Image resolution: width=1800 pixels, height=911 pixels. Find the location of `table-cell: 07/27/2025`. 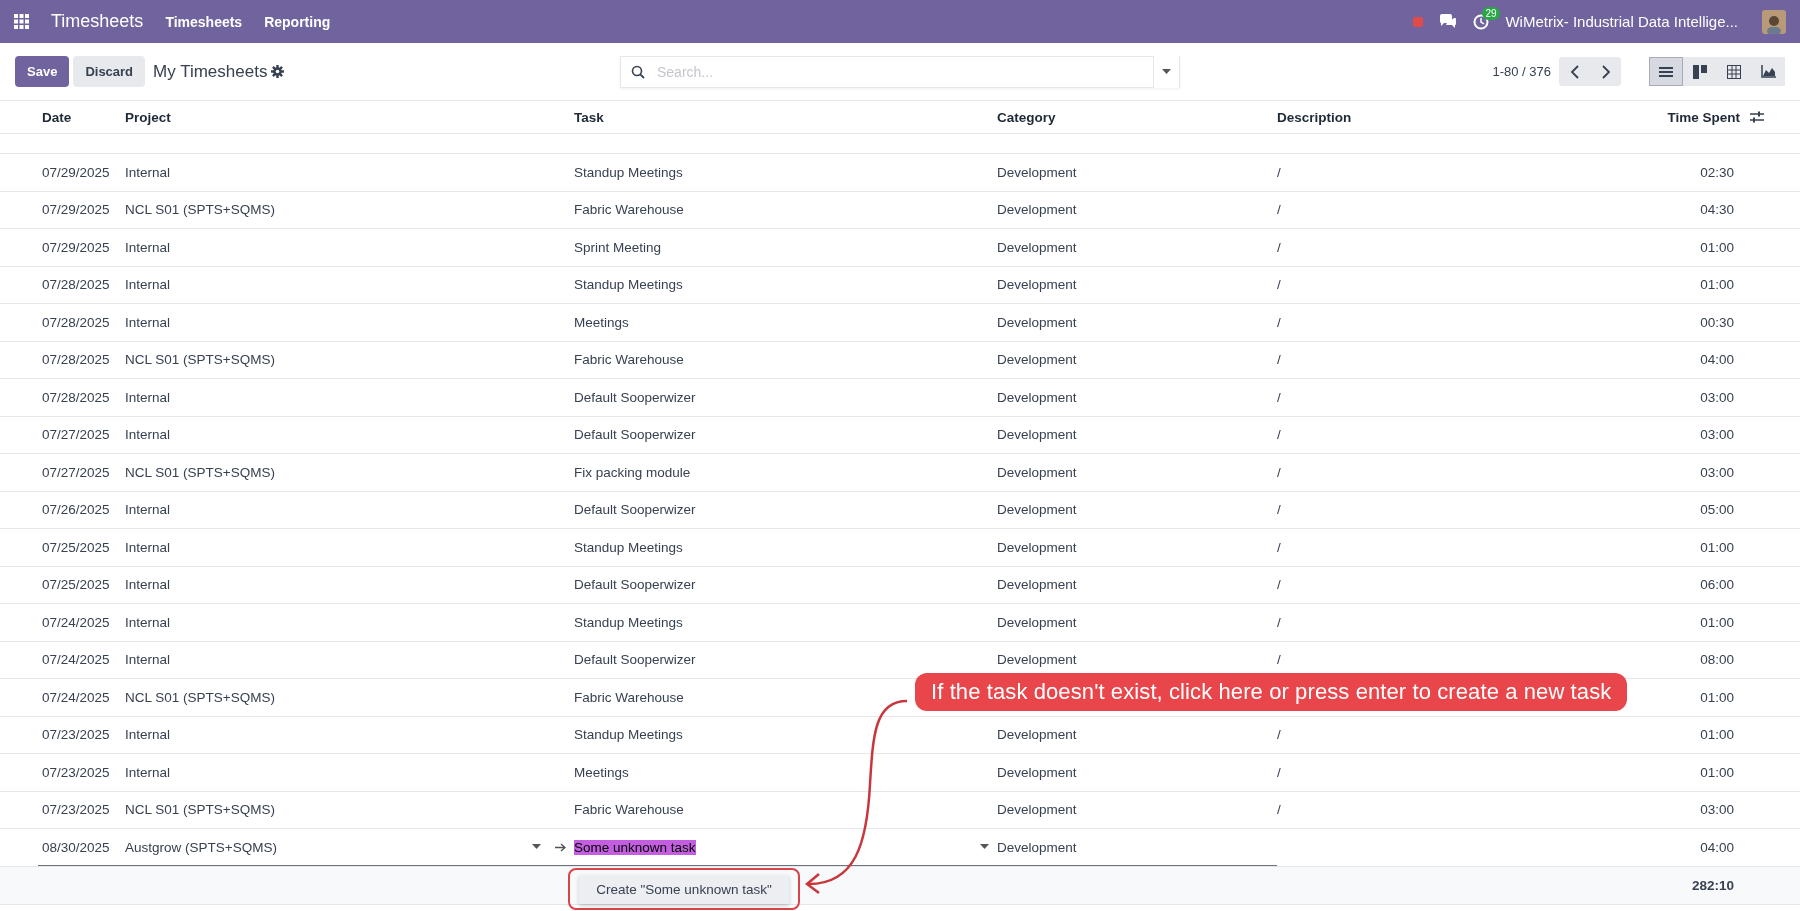

table-cell: 07/27/2025 is located at coordinates (76, 472).